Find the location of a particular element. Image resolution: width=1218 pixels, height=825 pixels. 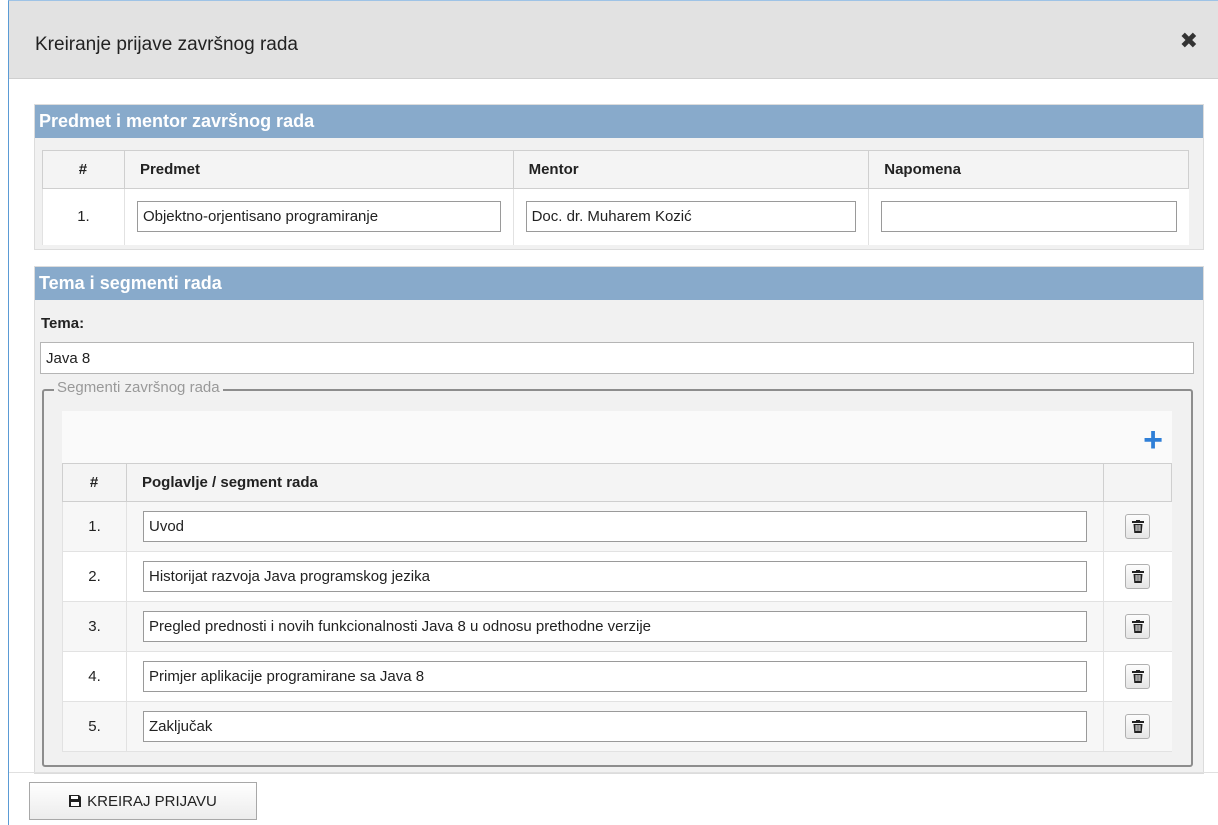

table-row: 5. is located at coordinates (617, 726).